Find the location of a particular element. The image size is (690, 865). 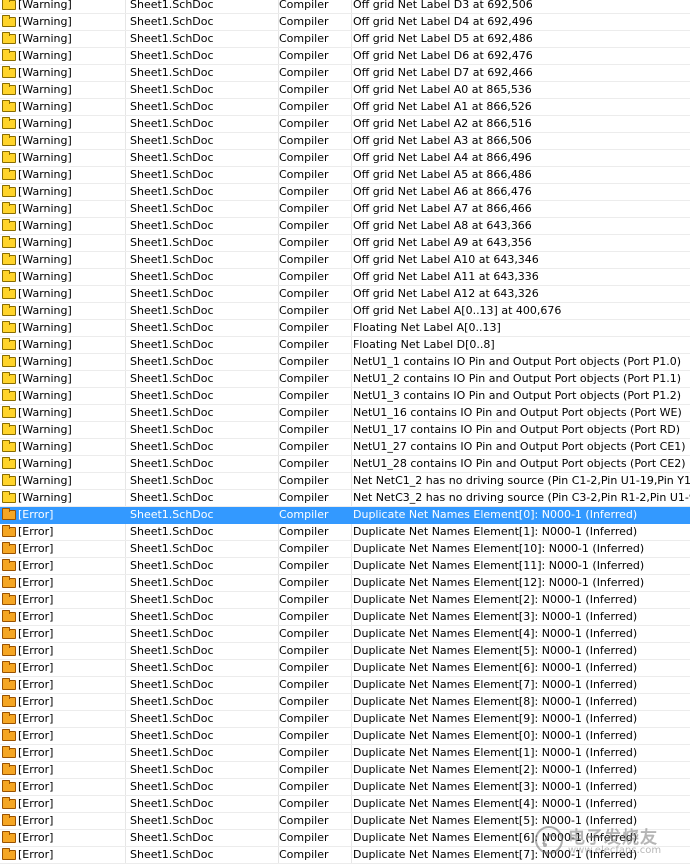

message-text-cell: Off grid Net Label A0 at 865,536 is located at coordinates (442, 89).